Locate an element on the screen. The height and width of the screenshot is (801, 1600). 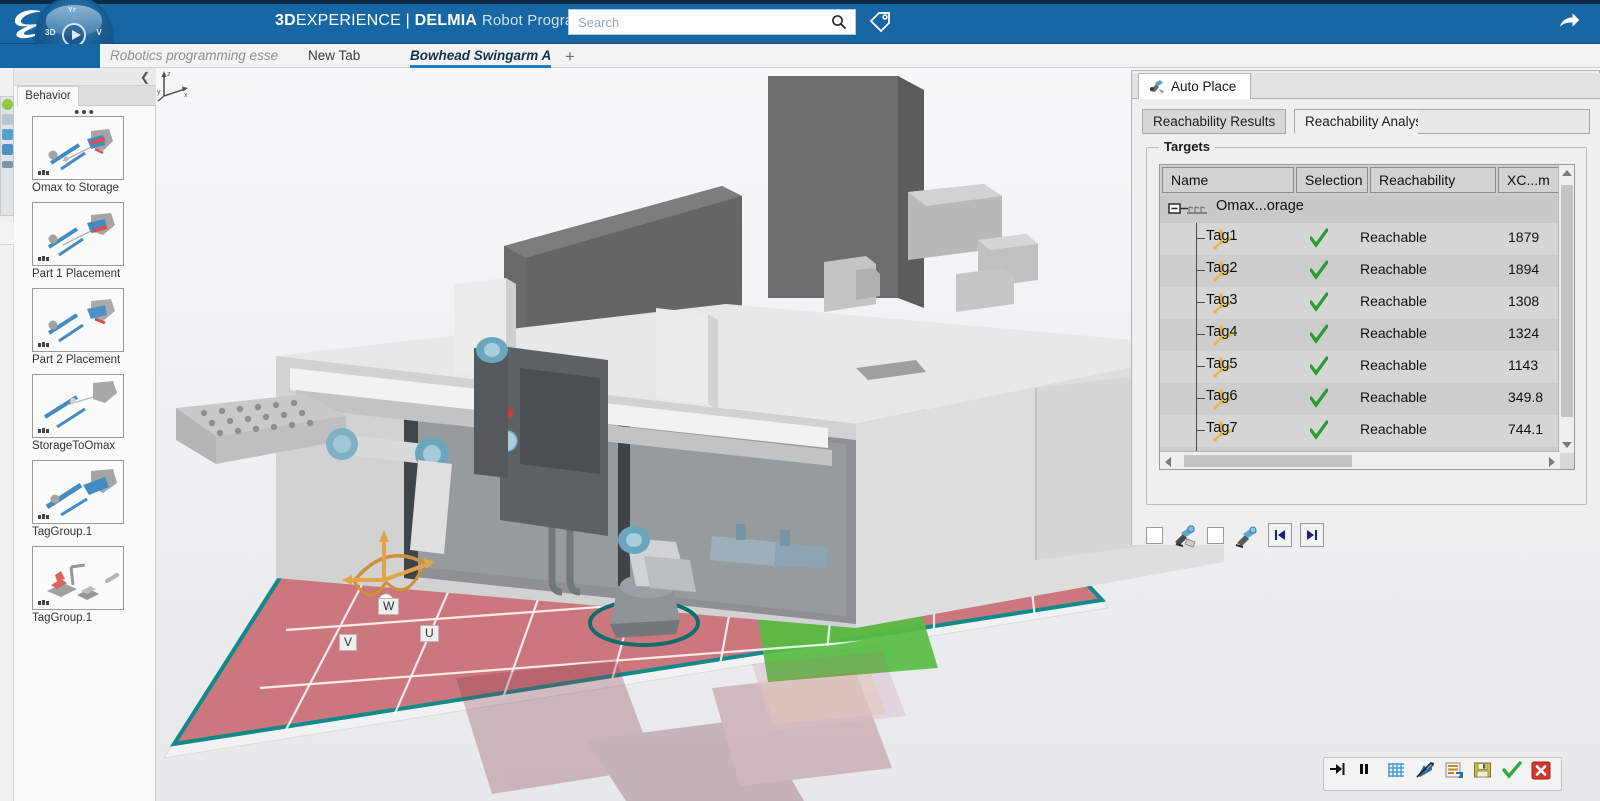
cancel-button is located at coordinates (1544, 774).